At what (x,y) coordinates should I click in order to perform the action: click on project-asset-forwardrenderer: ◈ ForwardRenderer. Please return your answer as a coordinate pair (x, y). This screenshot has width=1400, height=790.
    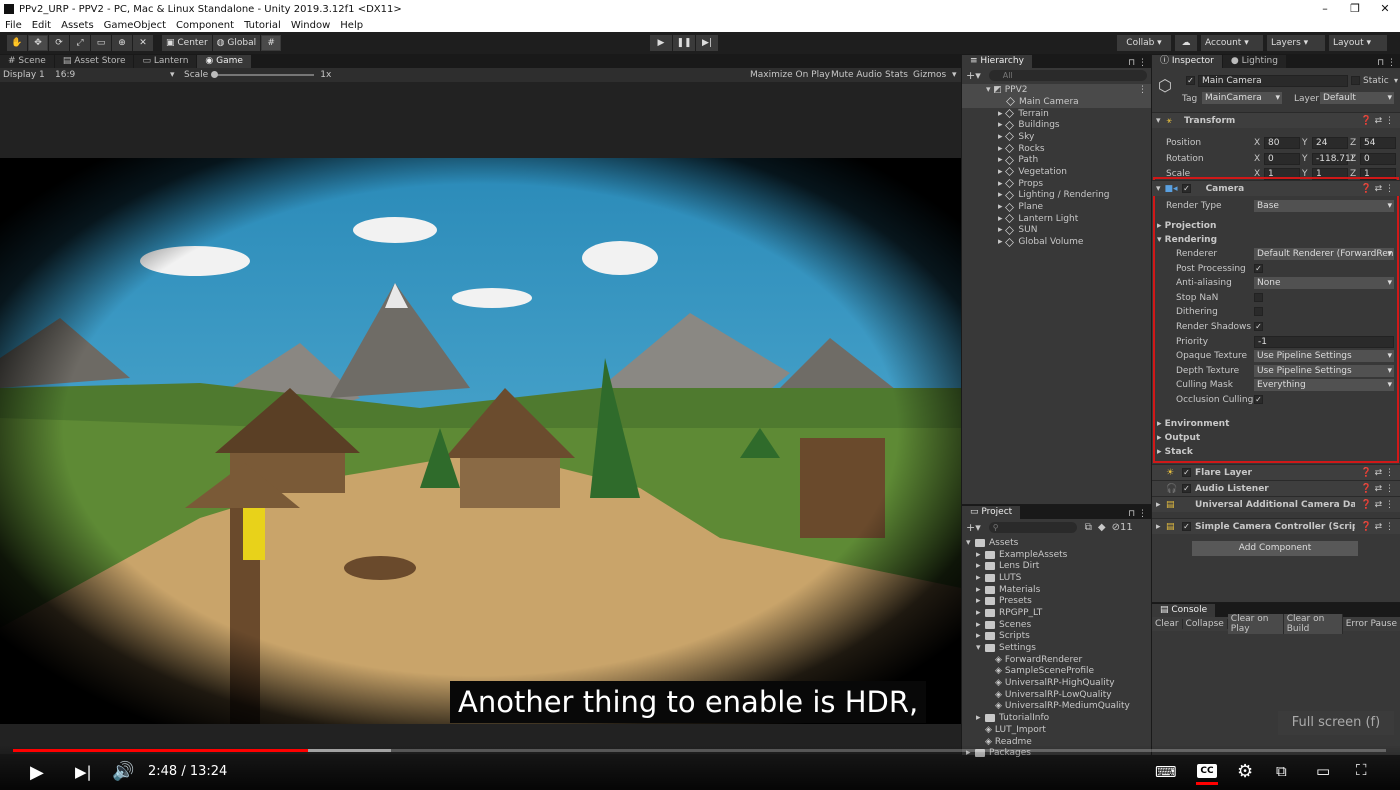
    Looking at the image, I should click on (1056, 660).